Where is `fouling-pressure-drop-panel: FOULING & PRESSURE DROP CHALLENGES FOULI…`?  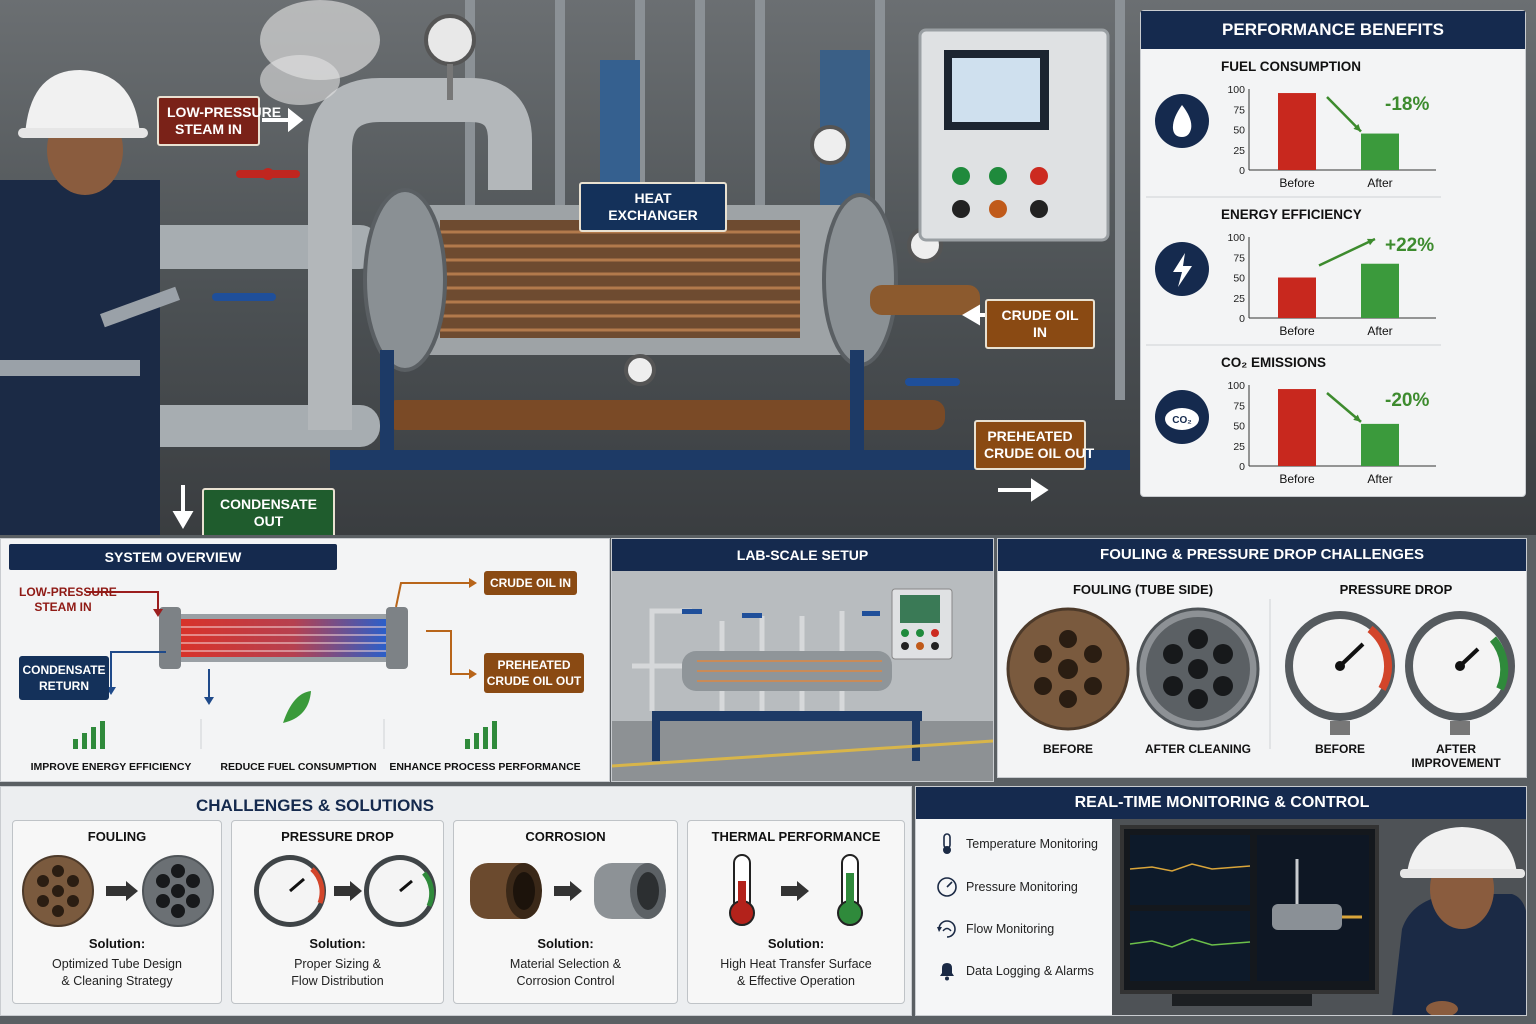 fouling-pressure-drop-panel: FOULING & PRESSURE DROP CHALLENGES FOULI… is located at coordinates (1262, 658).